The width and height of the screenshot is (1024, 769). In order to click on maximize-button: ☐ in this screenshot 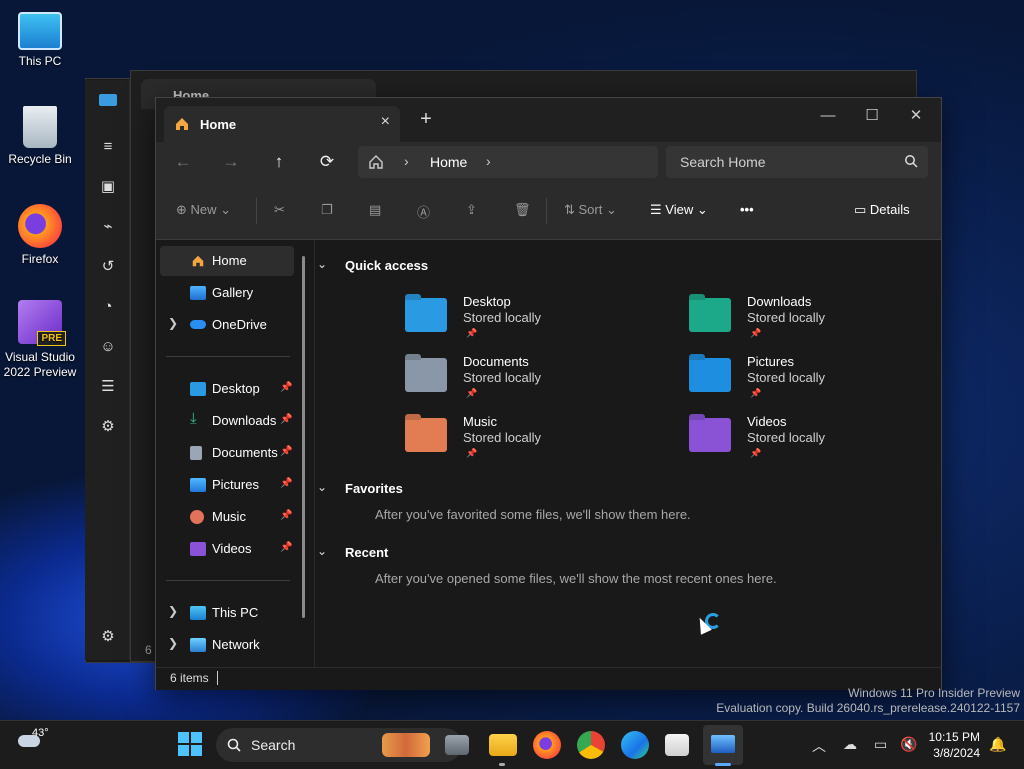, I will do `click(872, 116)`.